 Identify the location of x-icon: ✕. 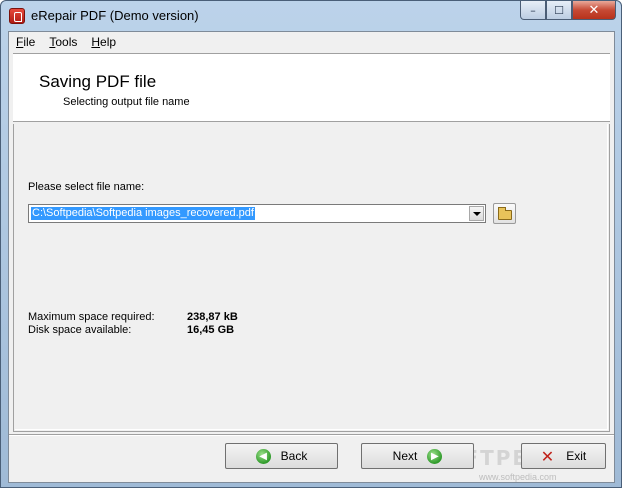
(547, 456).